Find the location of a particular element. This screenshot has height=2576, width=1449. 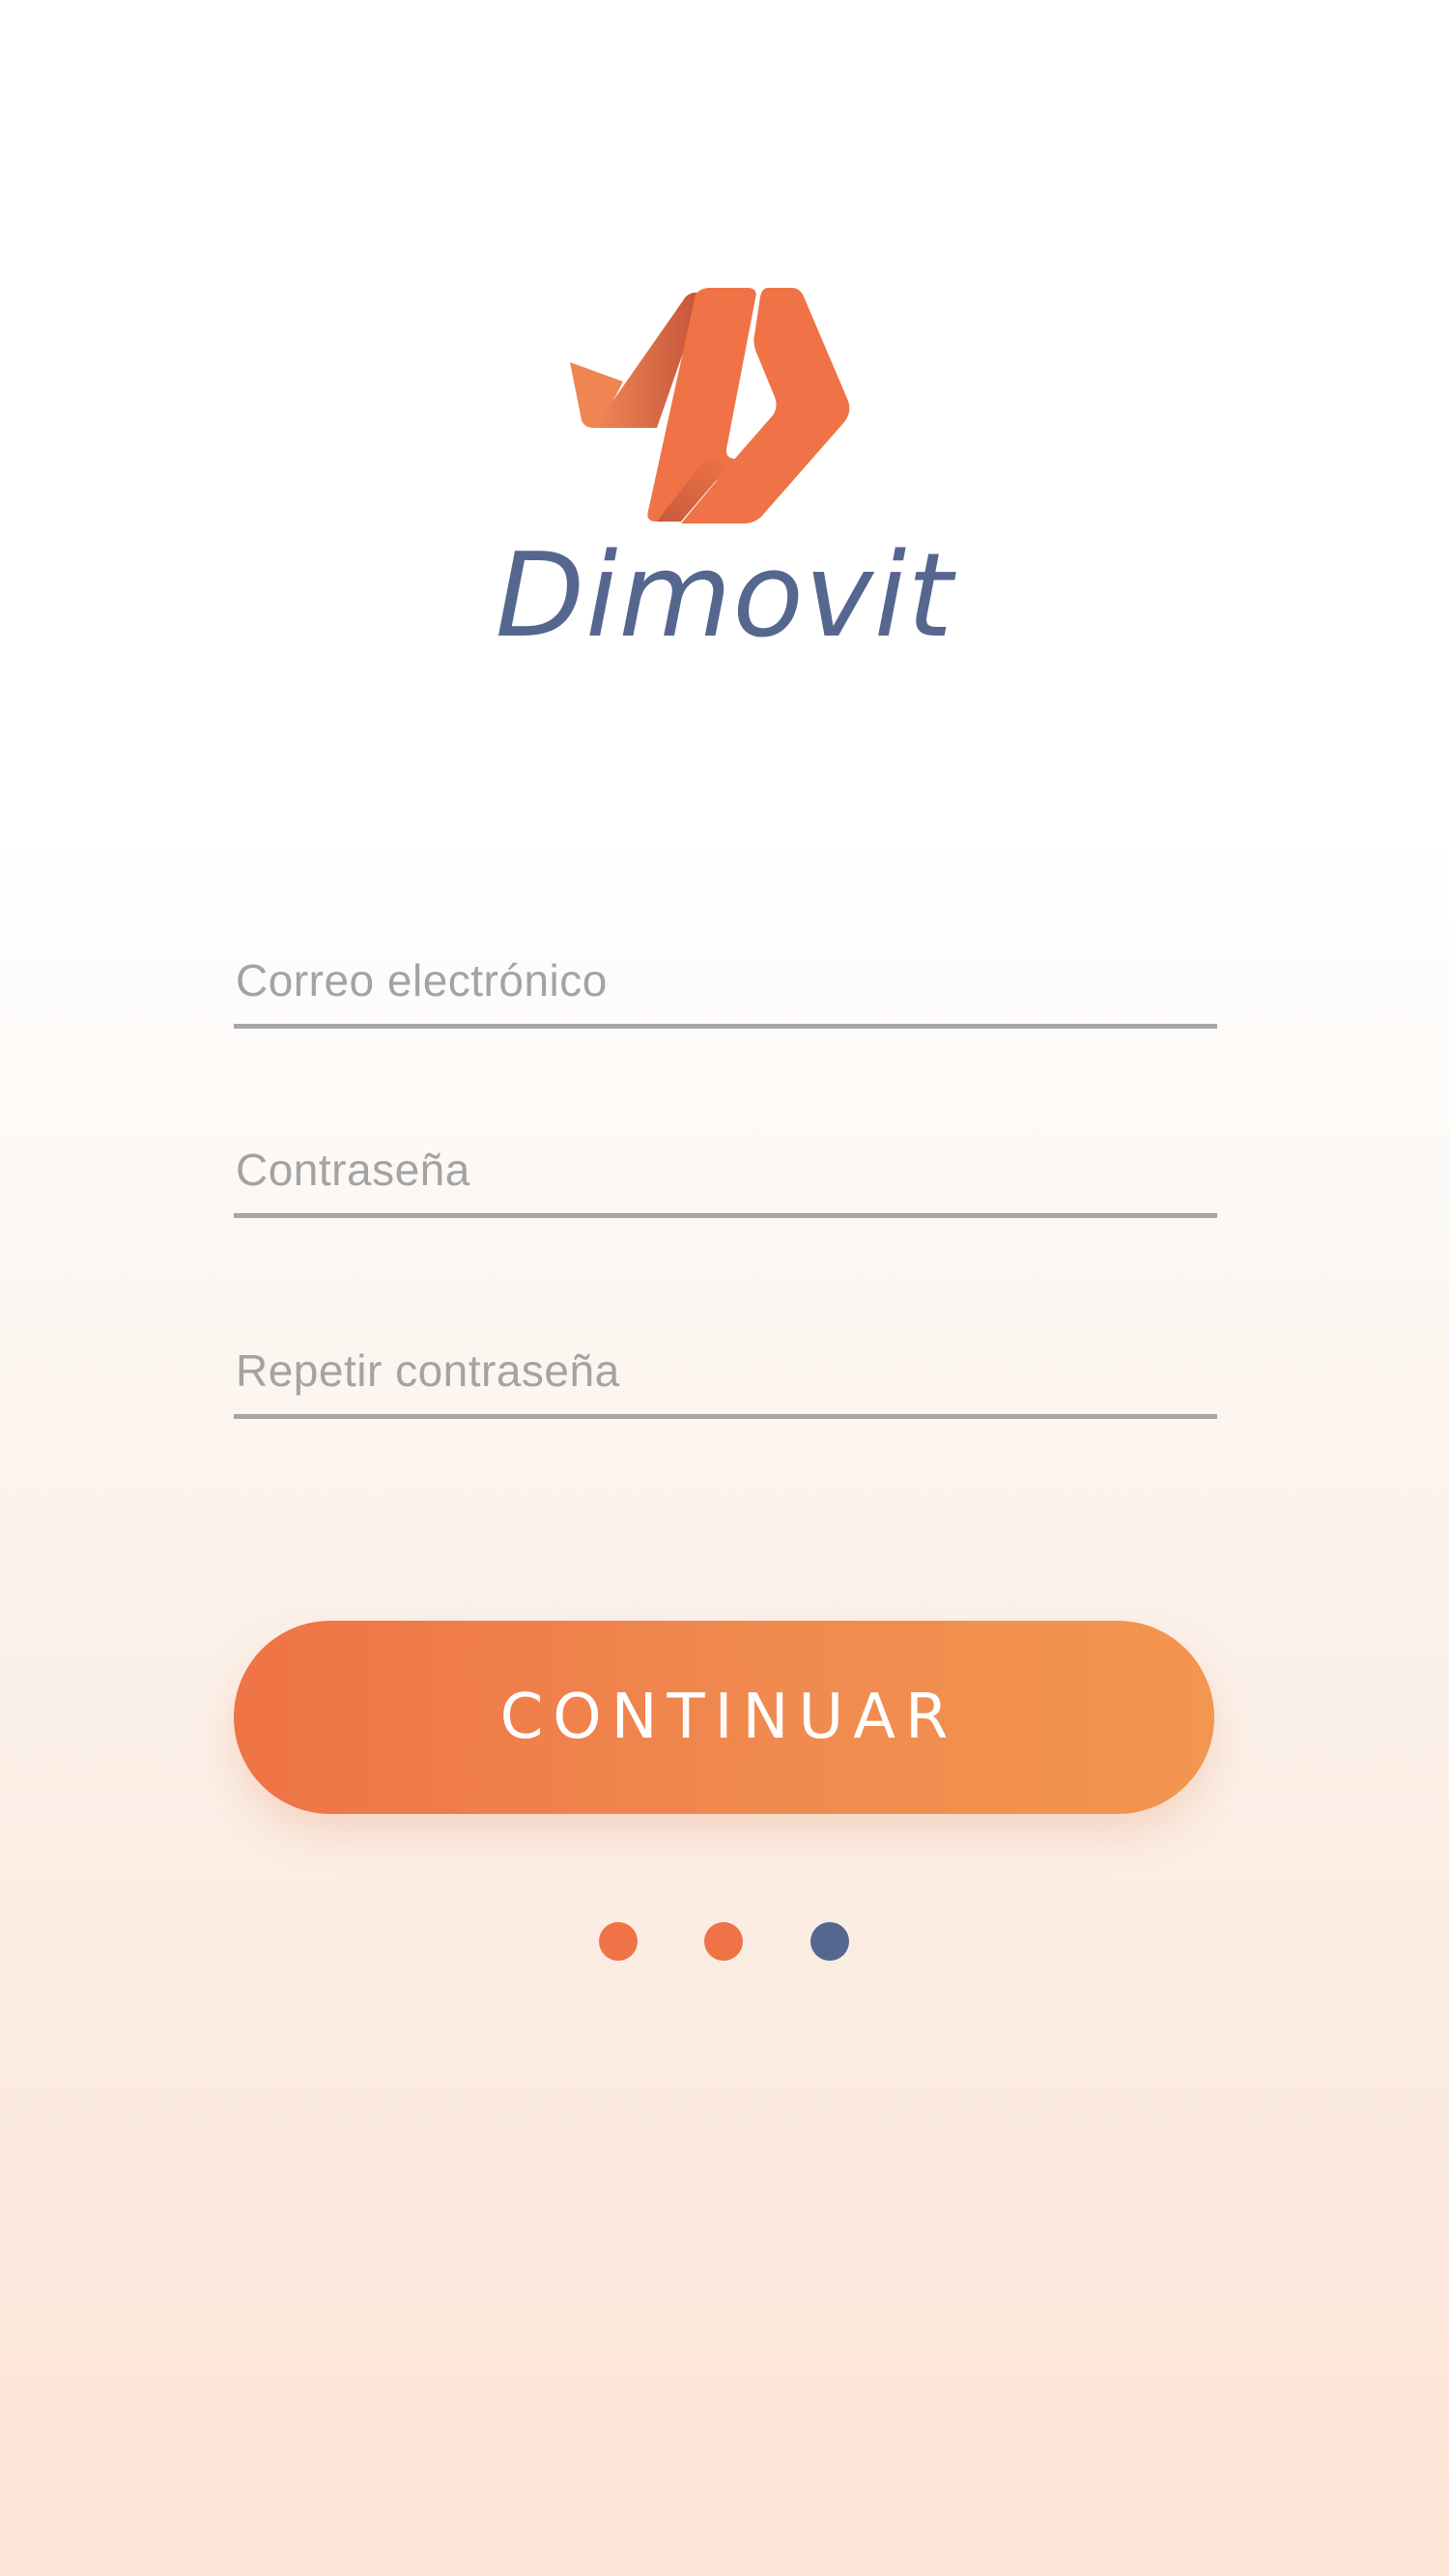

password-field is located at coordinates (725, 1172).